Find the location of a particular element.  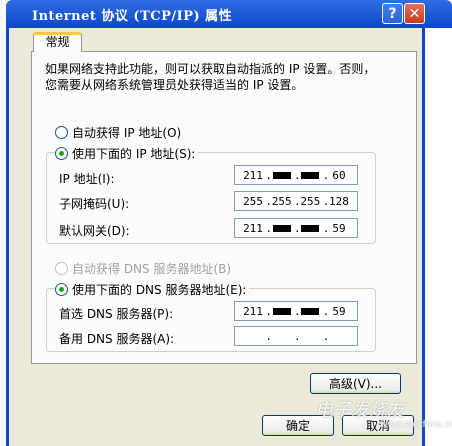

radio-auto-ip-icon is located at coordinates (61, 132).